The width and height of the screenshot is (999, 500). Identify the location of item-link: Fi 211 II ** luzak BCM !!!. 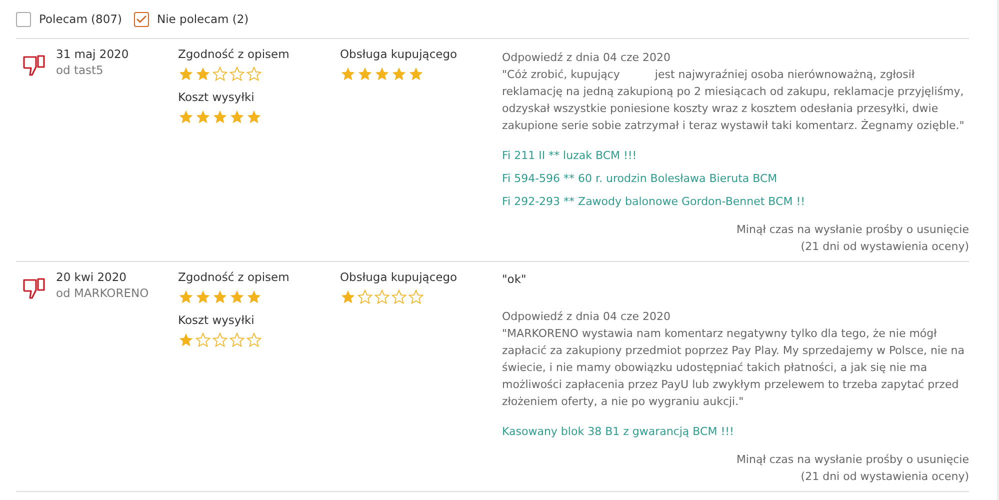
(569, 155).